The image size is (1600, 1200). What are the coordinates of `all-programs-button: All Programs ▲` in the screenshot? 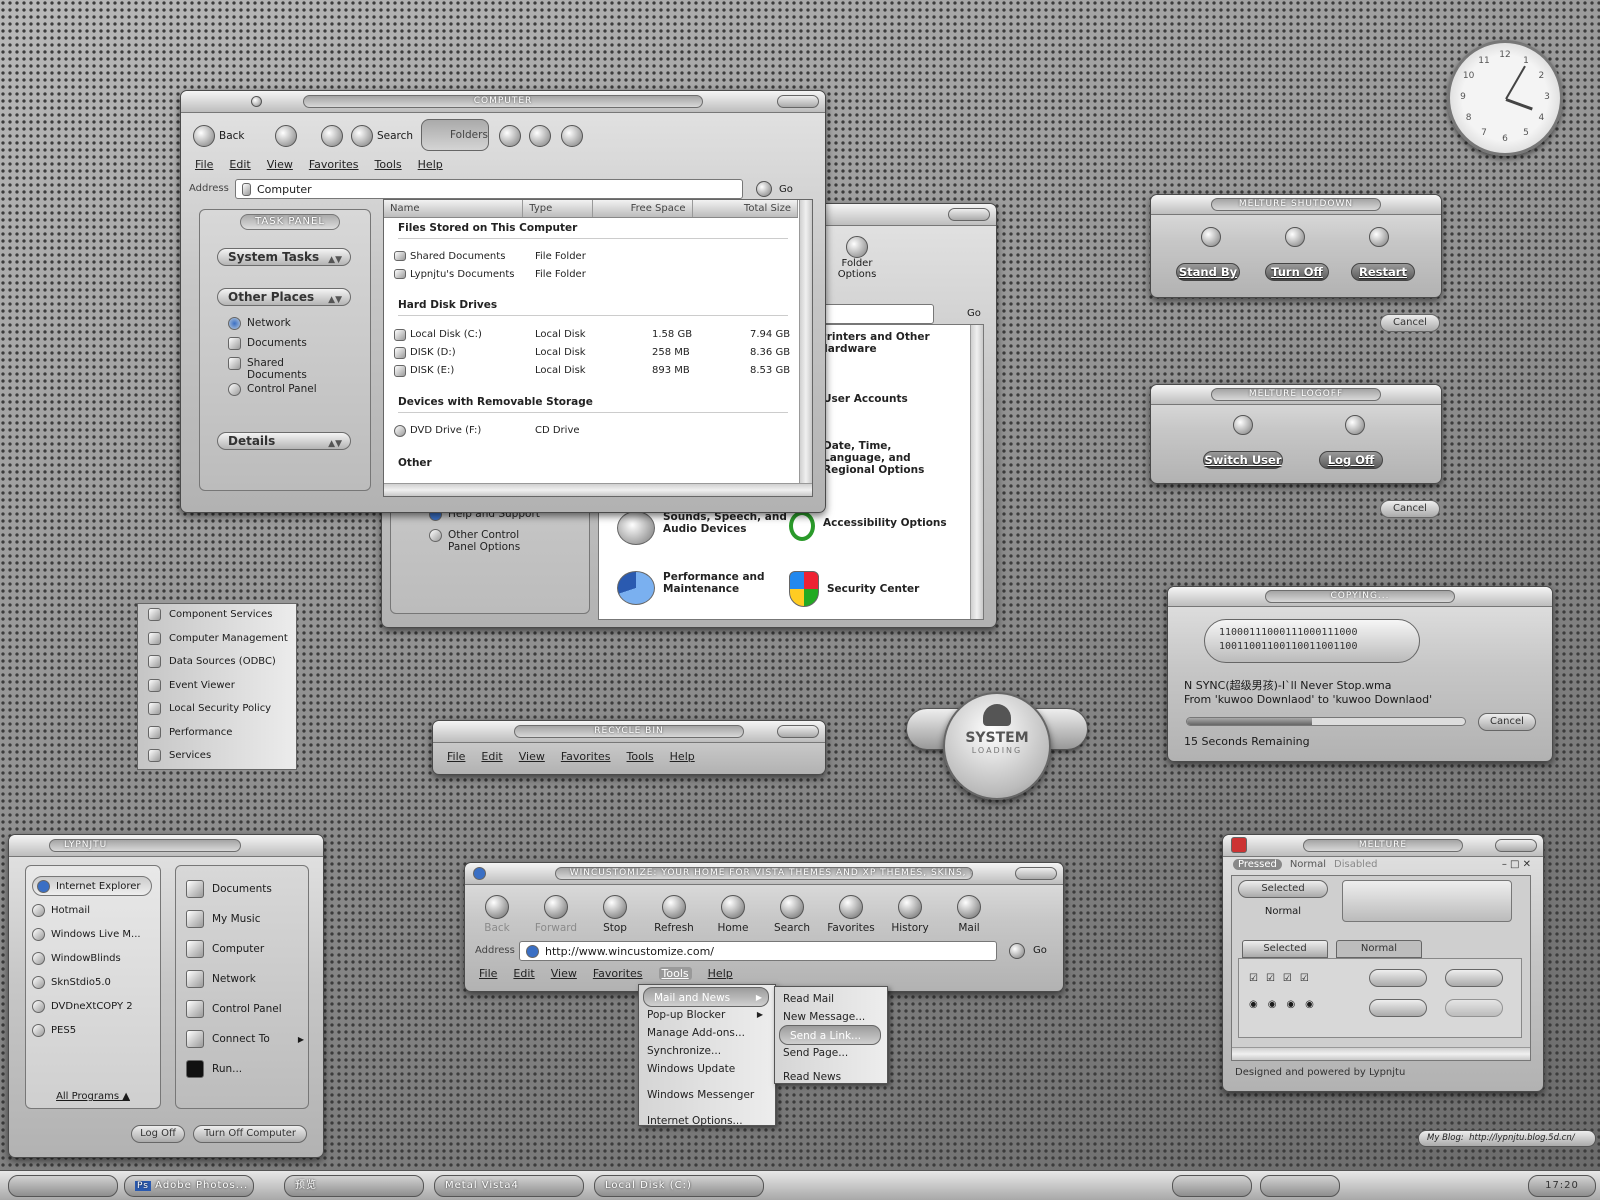 It's located at (93, 1096).